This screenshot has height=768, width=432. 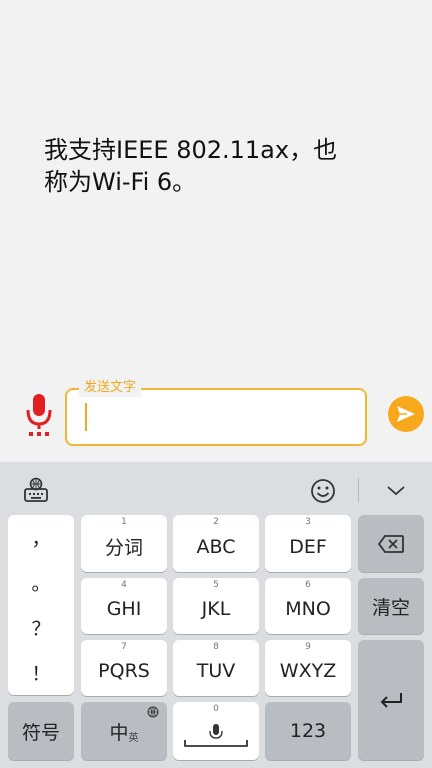 I want to click on punct-comma: ，, so click(x=41, y=537).